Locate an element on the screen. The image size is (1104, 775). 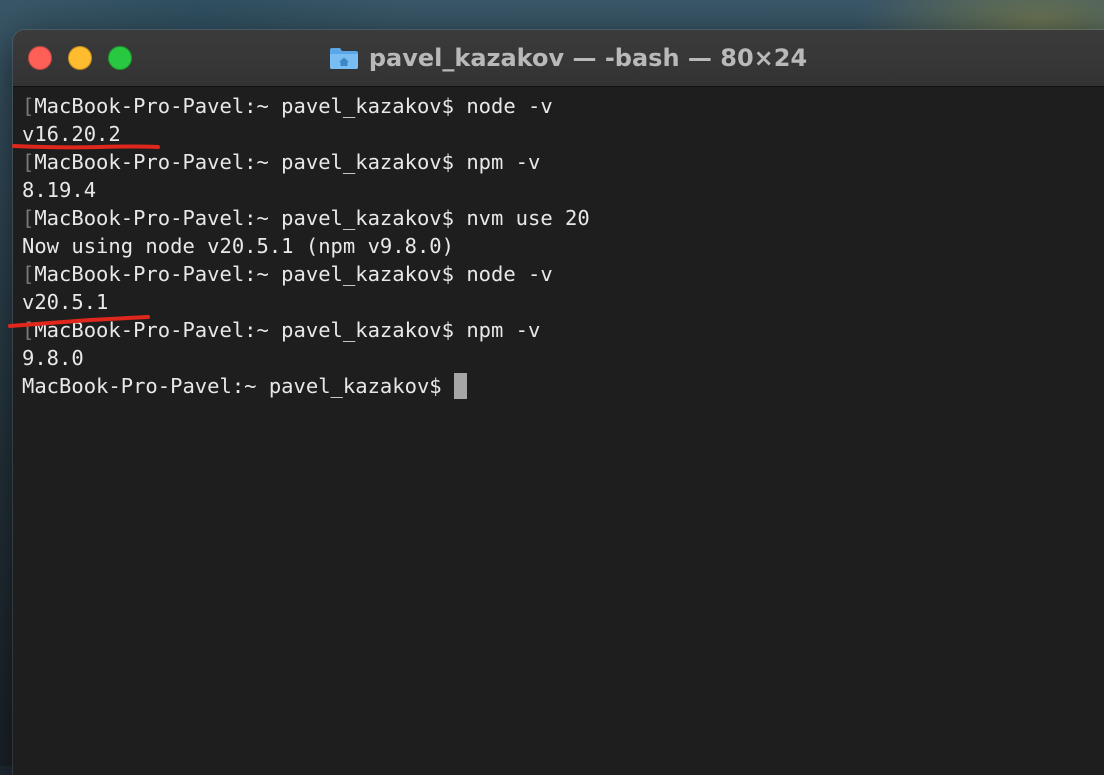
block-cursor is located at coordinates (460, 386).